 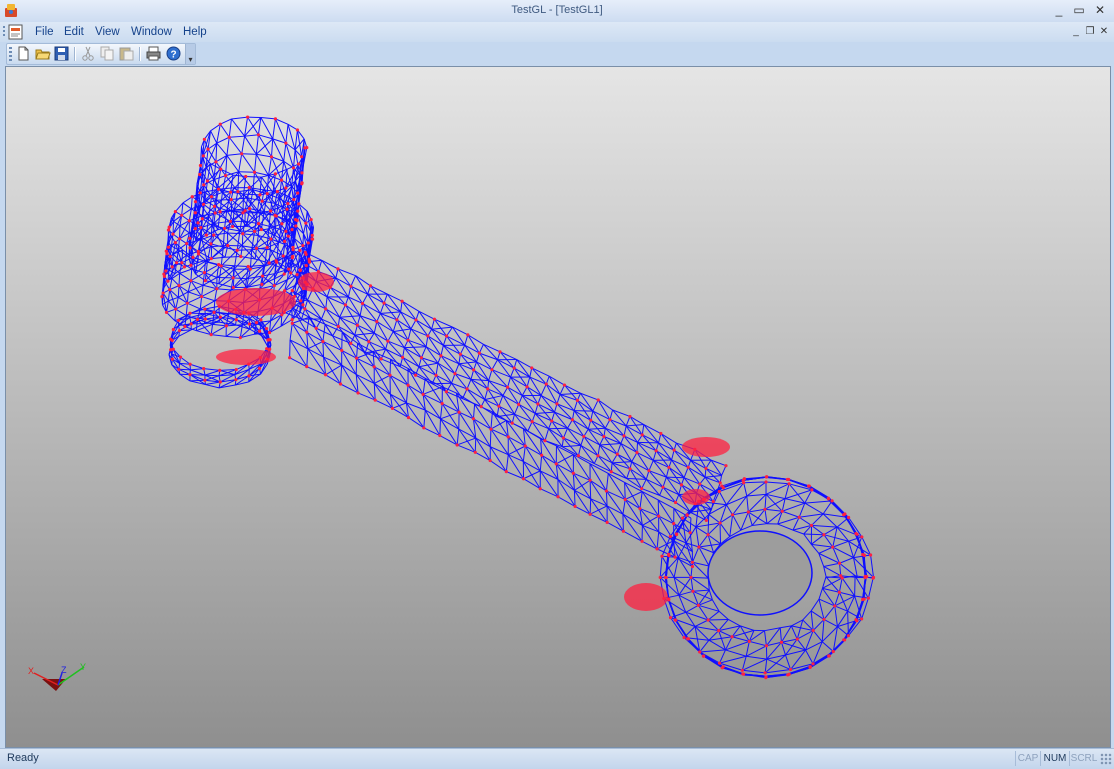 What do you see at coordinates (23, 53) in the screenshot?
I see `new-icon` at bounding box center [23, 53].